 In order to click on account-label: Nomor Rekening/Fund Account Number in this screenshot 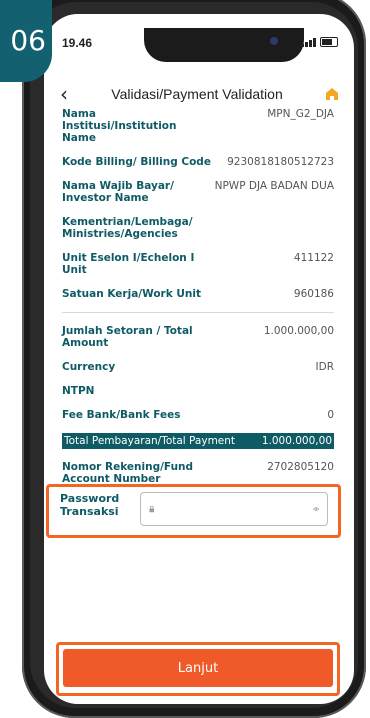, I will do `click(128, 473)`.